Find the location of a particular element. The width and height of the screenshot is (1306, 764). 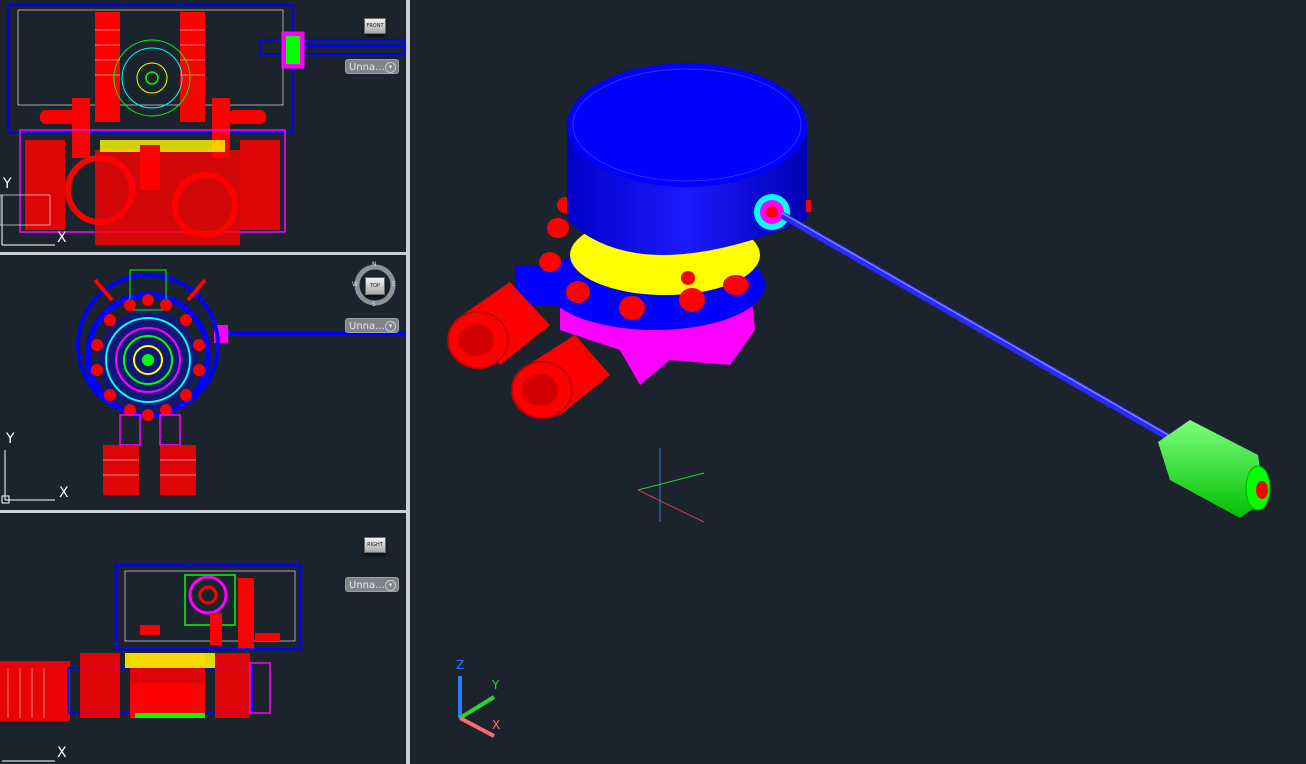

viewcube-label: RIGHT is located at coordinates (375, 545).